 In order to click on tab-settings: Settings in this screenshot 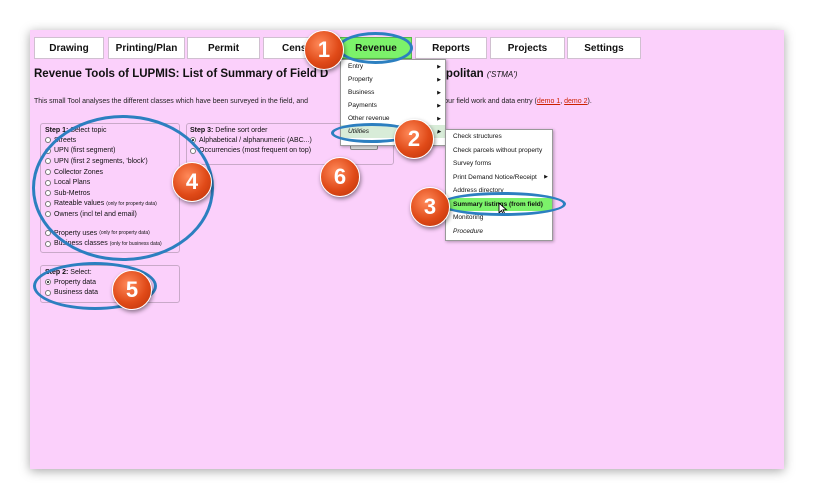, I will do `click(604, 48)`.